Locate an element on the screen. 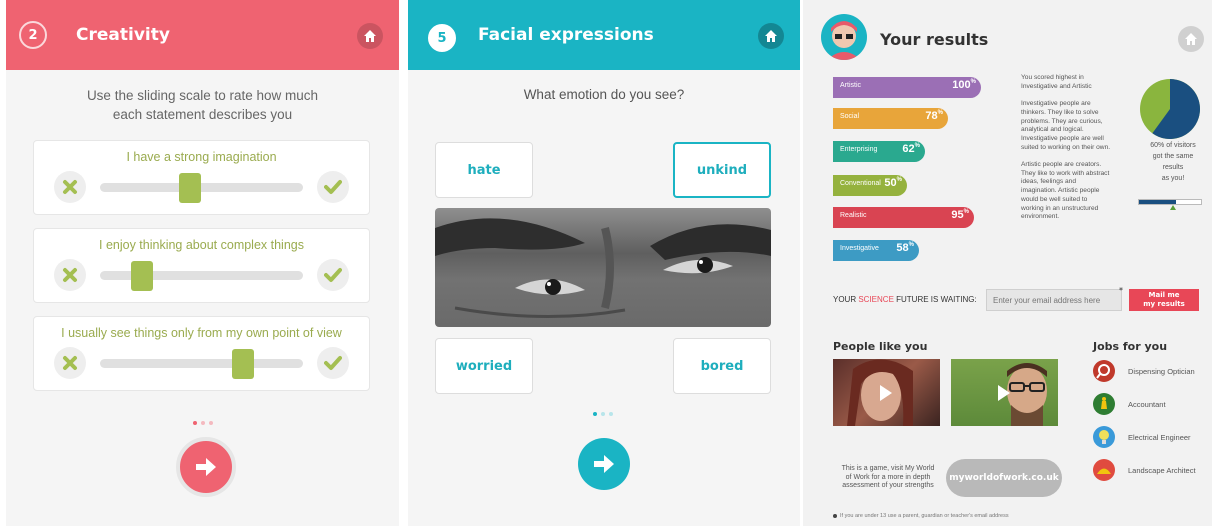 The height and width of the screenshot is (526, 1215). emotion-option-worried: worried is located at coordinates (484, 366).